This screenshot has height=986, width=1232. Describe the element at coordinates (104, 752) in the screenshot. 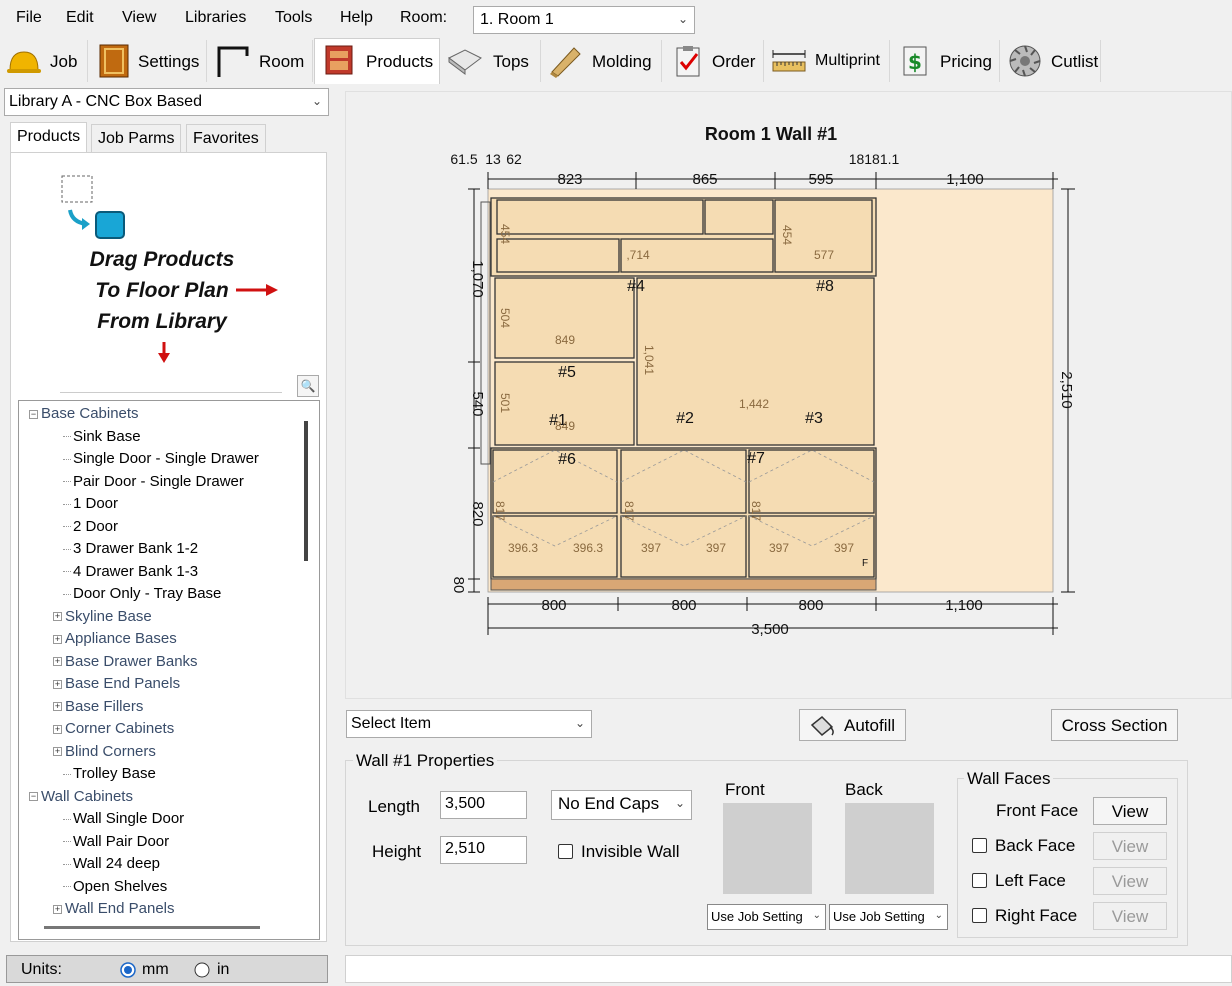

I see `tree-item: + Blind Corners` at that location.